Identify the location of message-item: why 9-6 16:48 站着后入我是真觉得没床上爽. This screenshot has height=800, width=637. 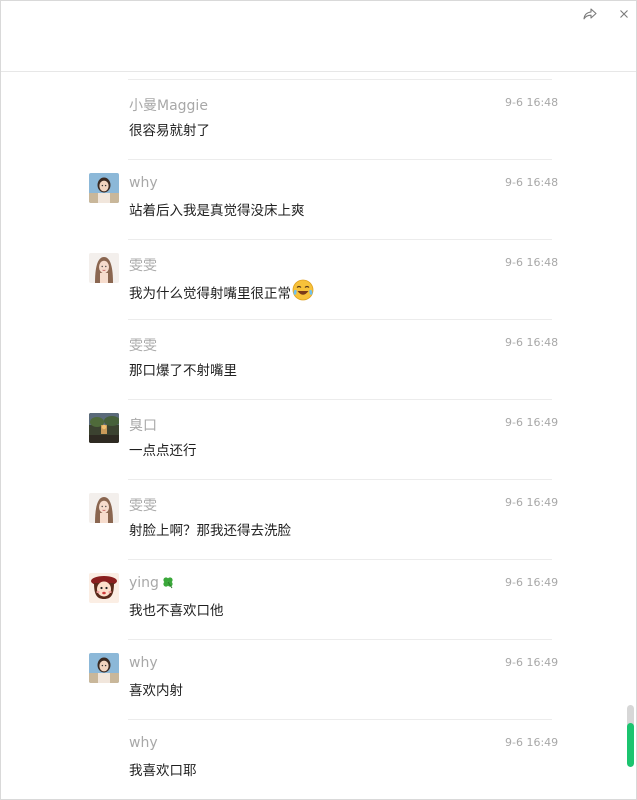
(318, 199).